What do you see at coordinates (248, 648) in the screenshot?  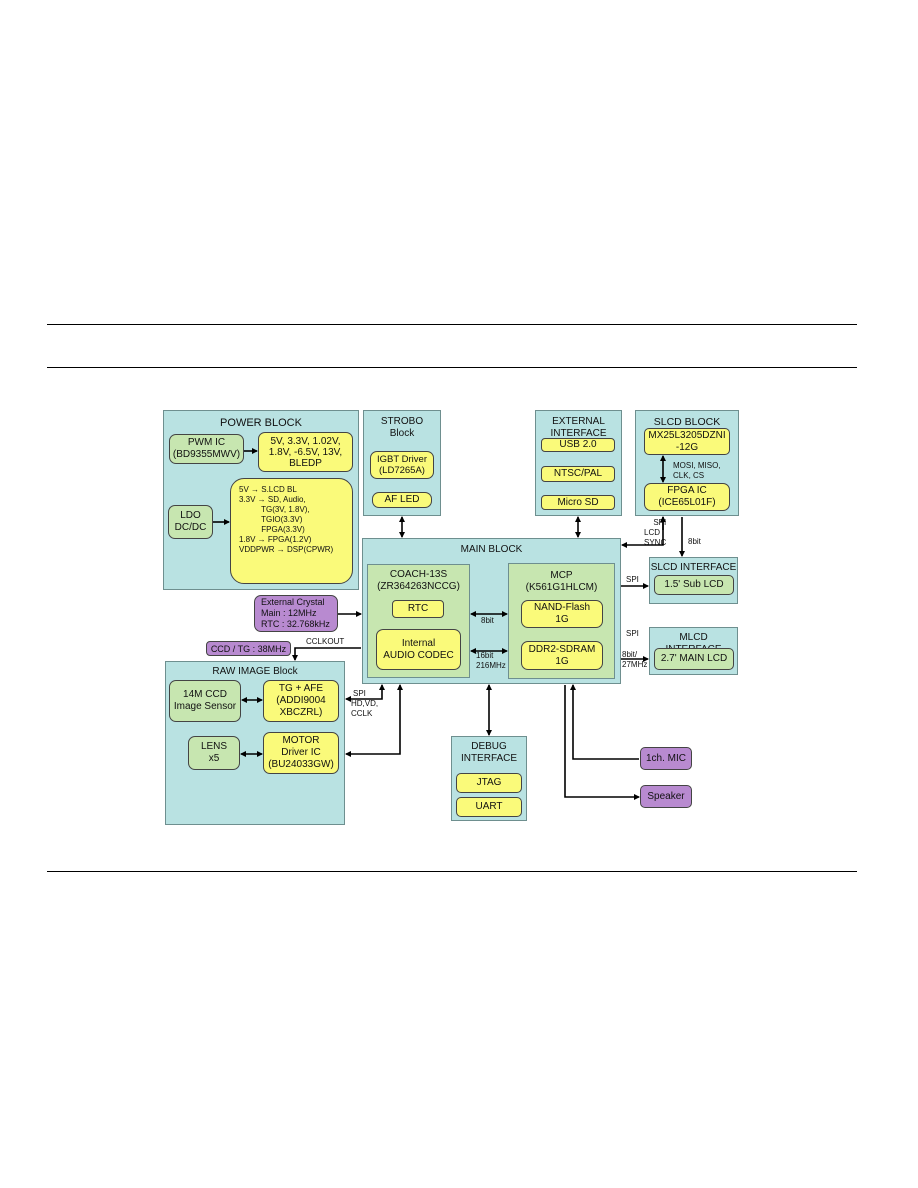 I see `ccd-tg-clock: CCD / TG : 38MHz` at bounding box center [248, 648].